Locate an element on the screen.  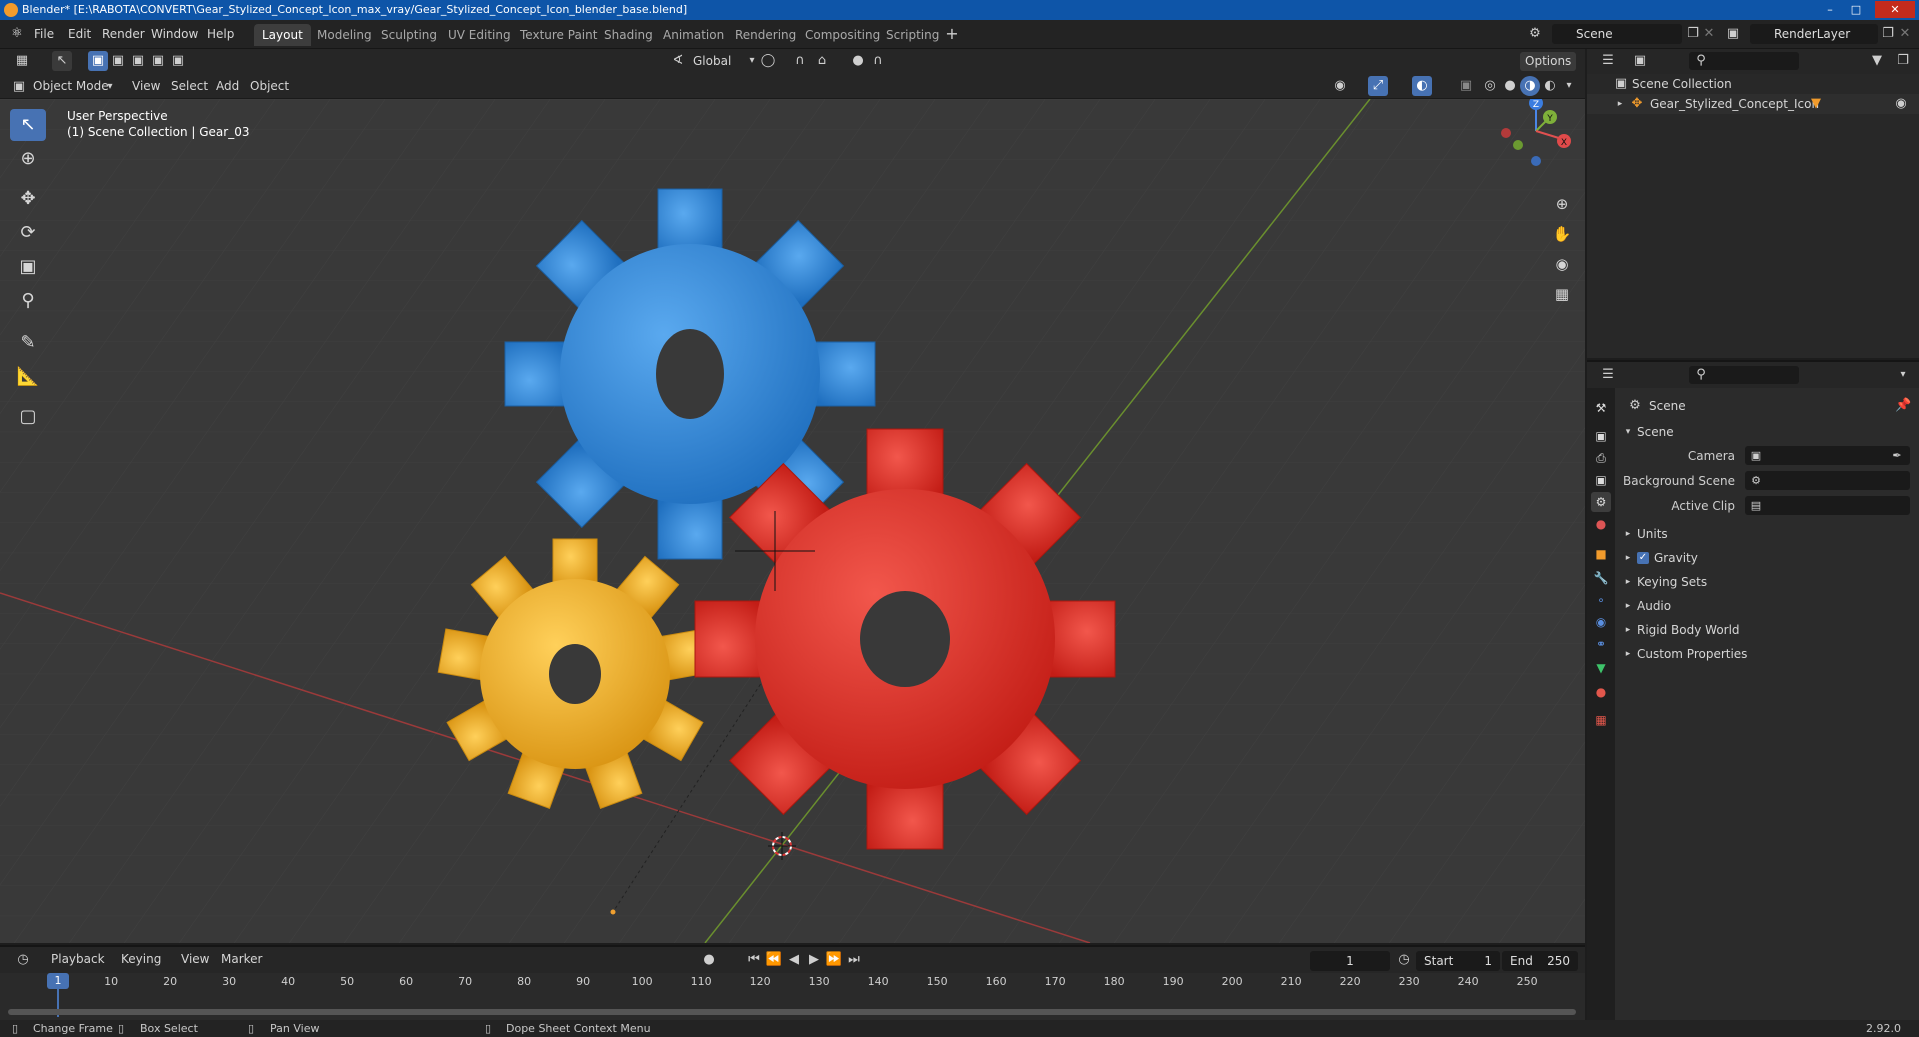
object-tab-icon: ■ is located at coordinates (1601, 554).